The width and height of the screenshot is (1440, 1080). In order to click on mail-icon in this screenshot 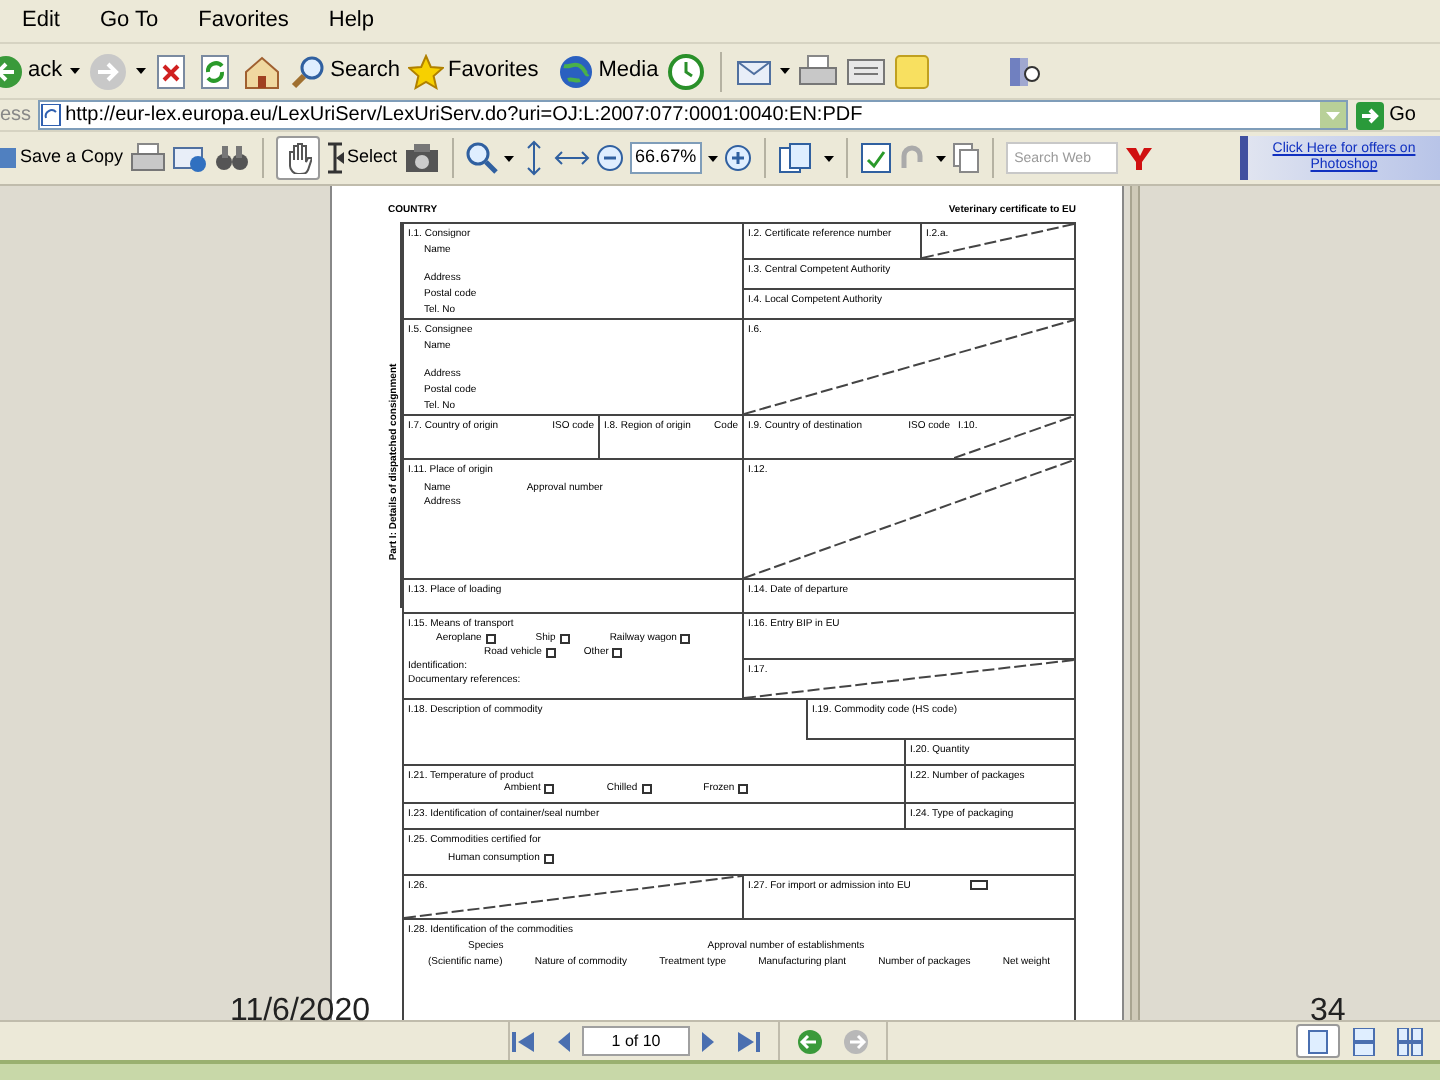, I will do `click(754, 71)`.